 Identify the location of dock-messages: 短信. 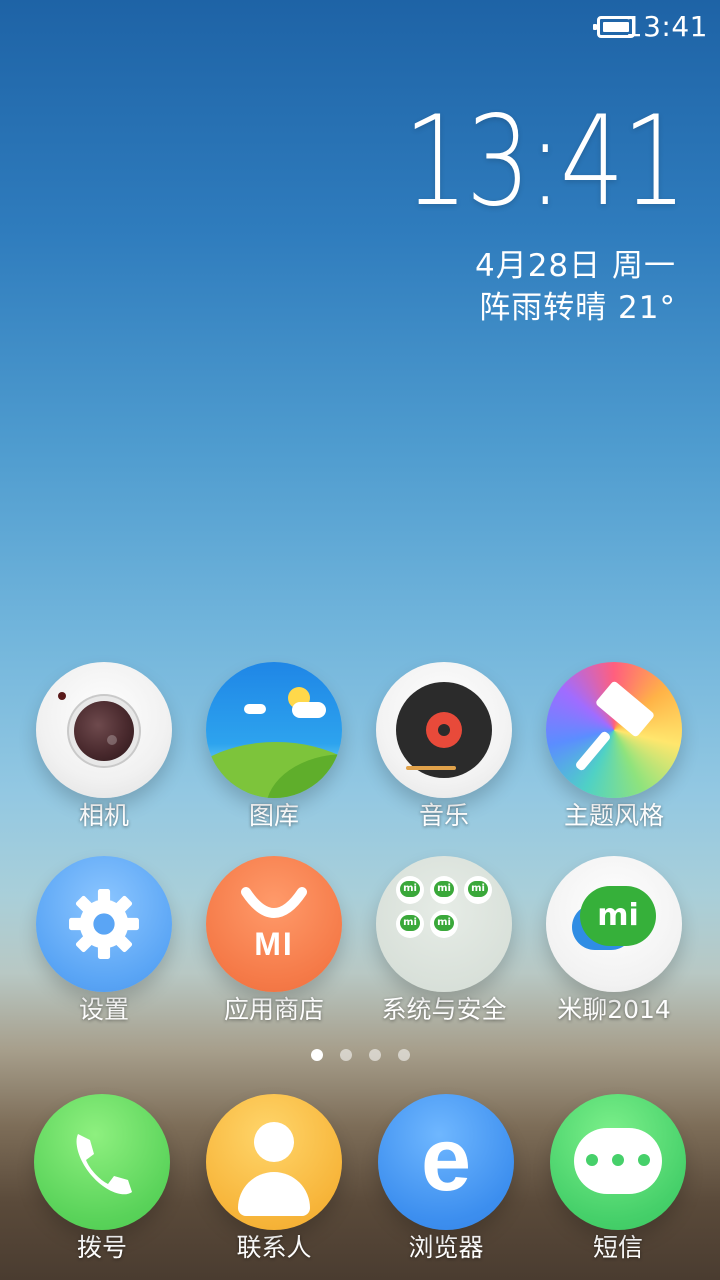
(618, 1180).